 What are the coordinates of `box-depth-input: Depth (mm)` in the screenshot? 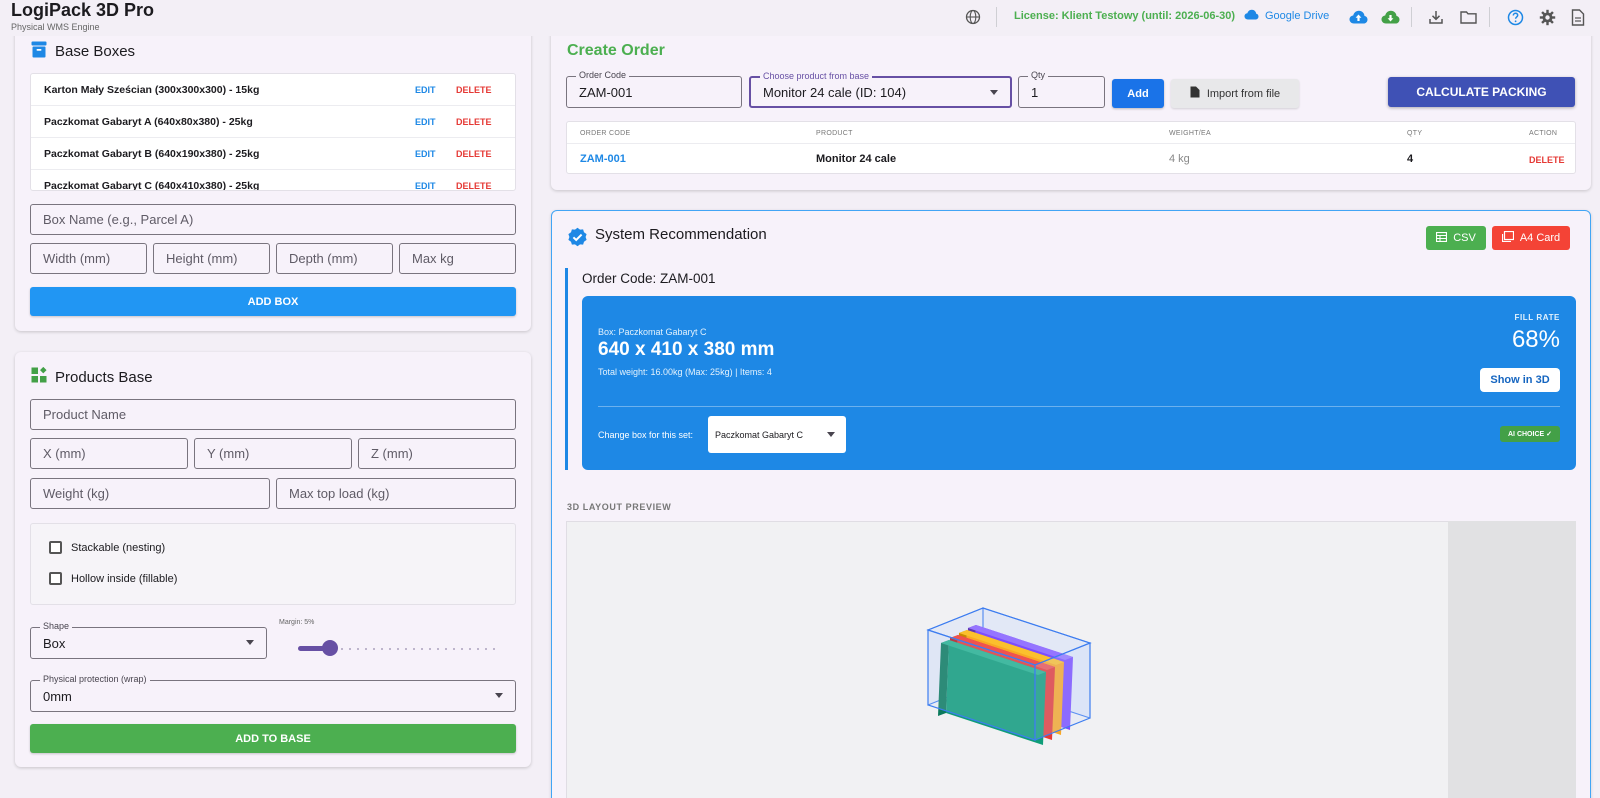 It's located at (334, 258).